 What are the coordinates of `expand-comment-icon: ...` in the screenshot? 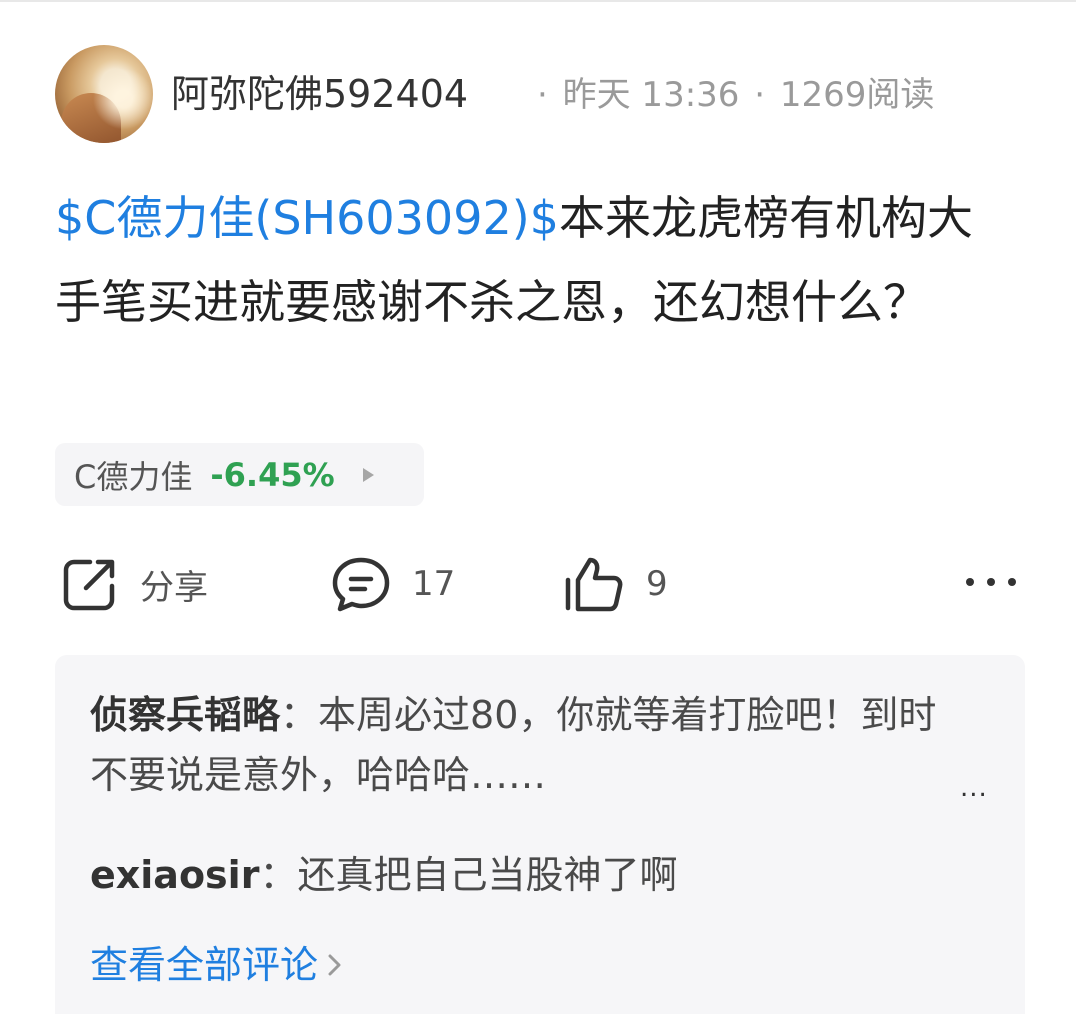 It's located at (974, 788).